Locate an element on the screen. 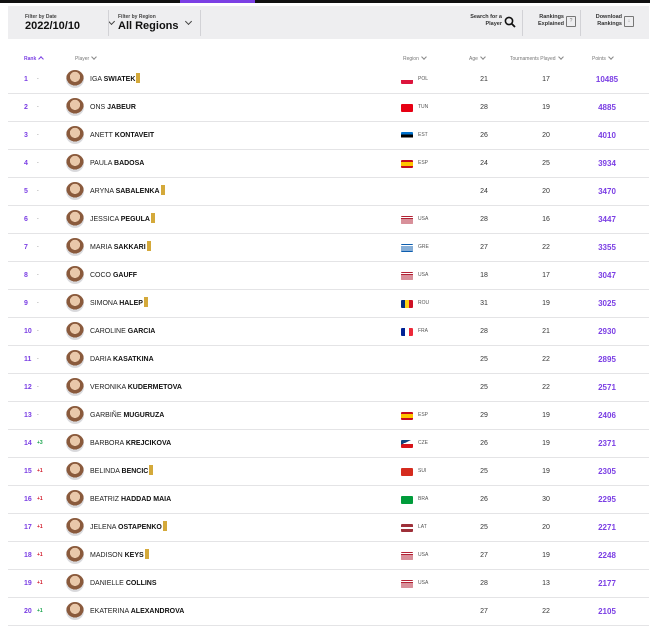  player-name-link: JELENA OSTAPENKO is located at coordinates (128, 527).